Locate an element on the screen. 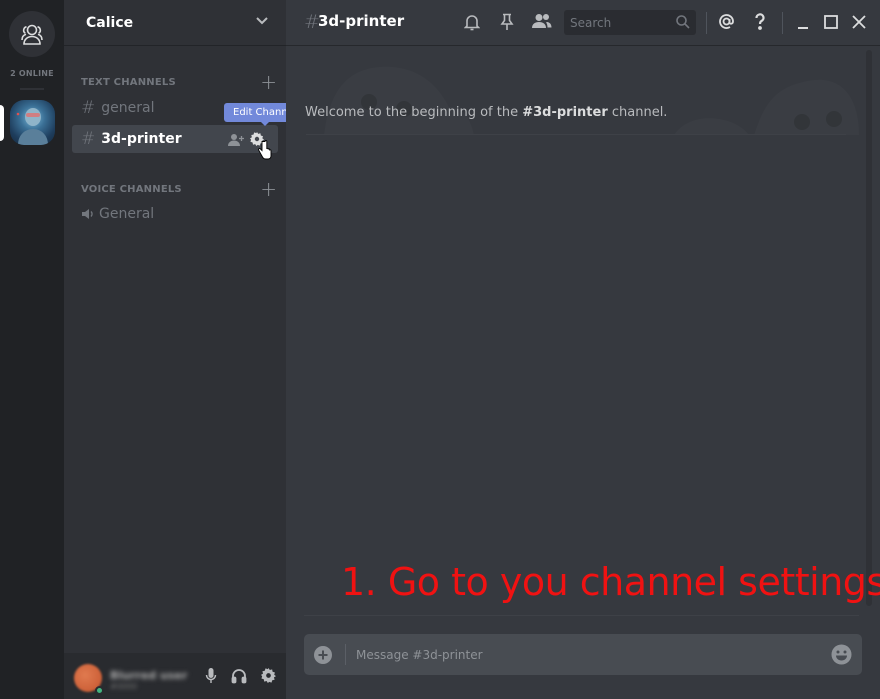 The image size is (880, 699). user-tag: #0000 is located at coordinates (124, 686).